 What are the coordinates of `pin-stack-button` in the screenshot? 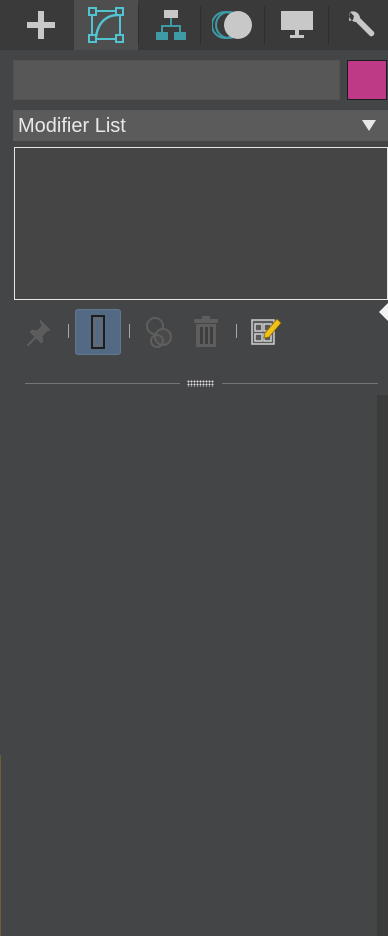 It's located at (38, 332).